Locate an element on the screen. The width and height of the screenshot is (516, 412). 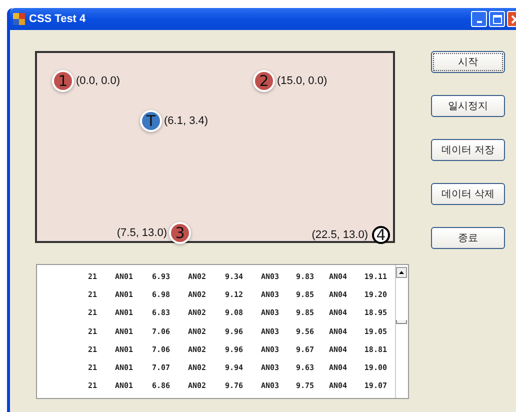
minimize-icon is located at coordinates (479, 22).